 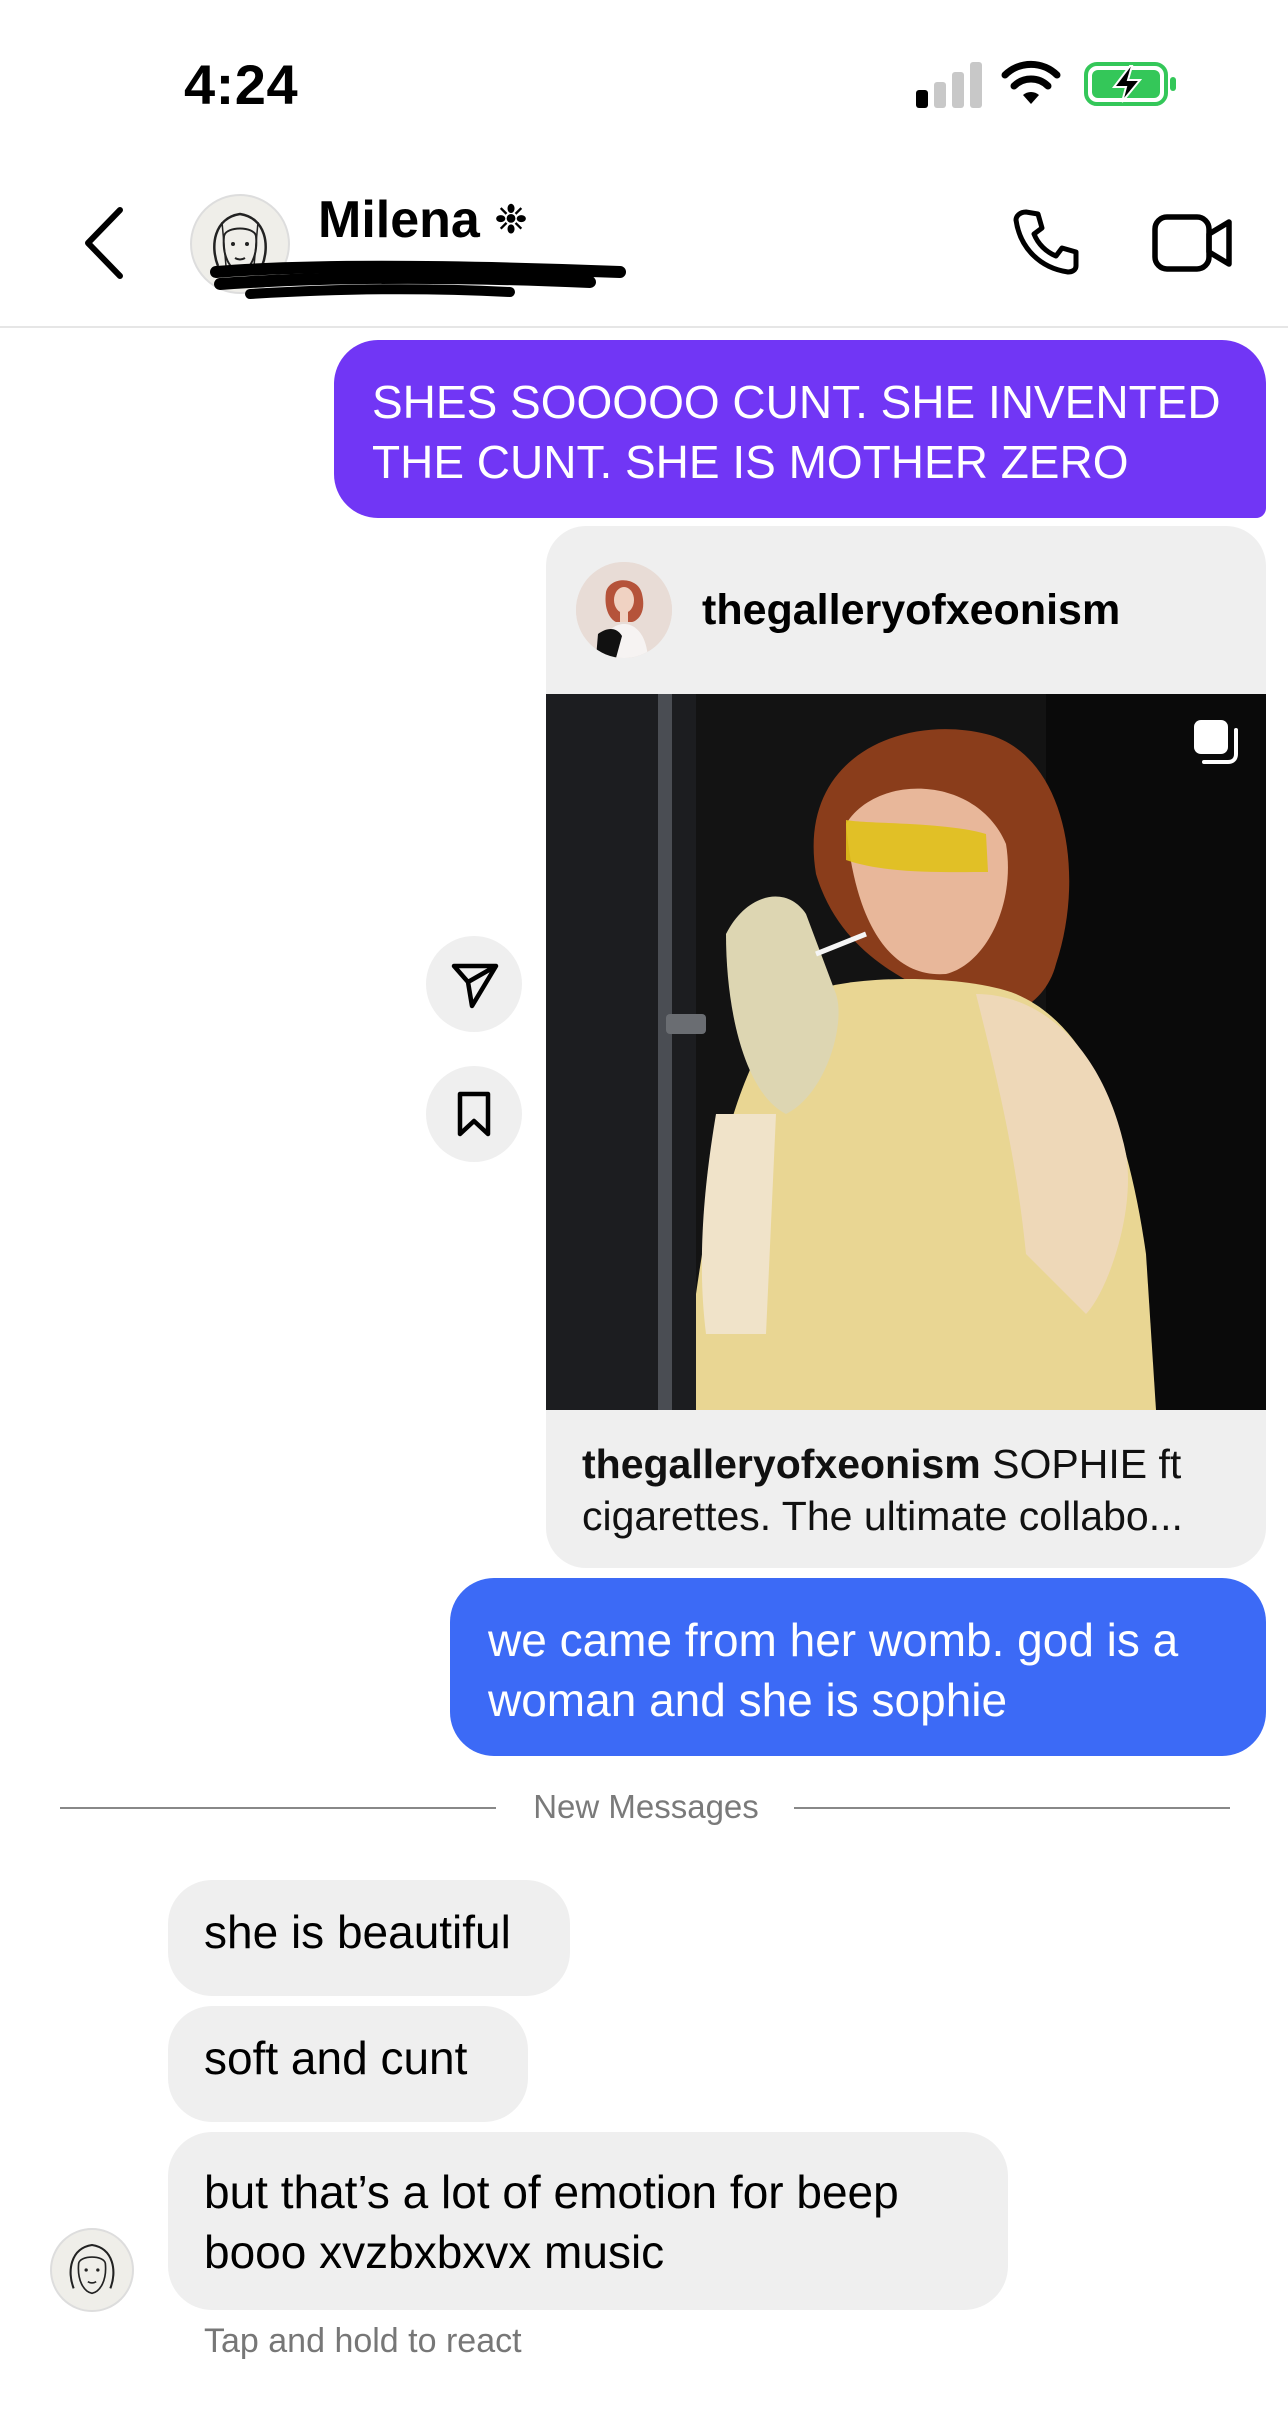 I want to click on header-divider, so click(x=644, y=327).